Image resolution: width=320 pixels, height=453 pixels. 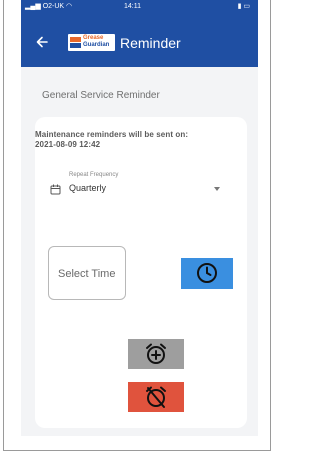 What do you see at coordinates (150, 43) in the screenshot?
I see `page-title: Reminder` at bounding box center [150, 43].